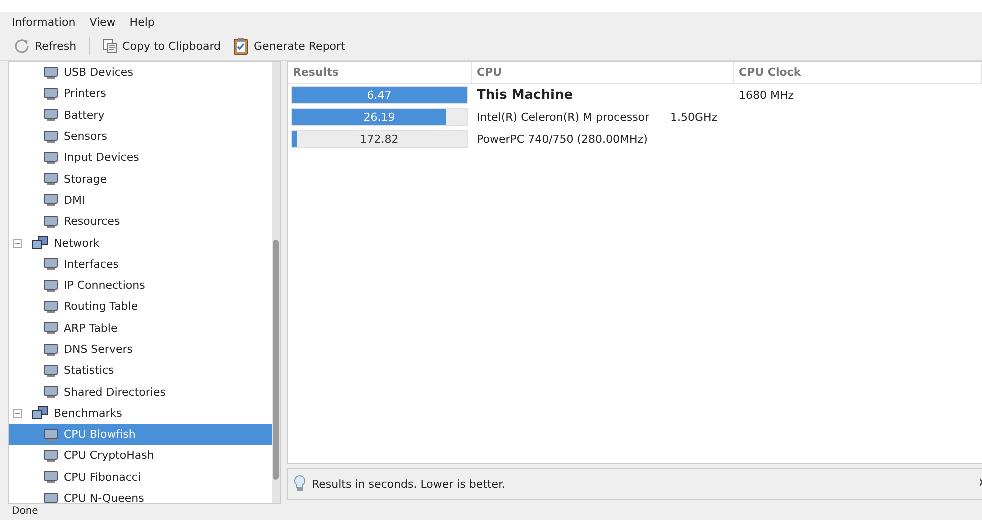 This screenshot has height=520, width=982. Describe the element at coordinates (562, 139) in the screenshot. I see `cpu-name: PowerPC 740/750 (280.00MHz)` at that location.